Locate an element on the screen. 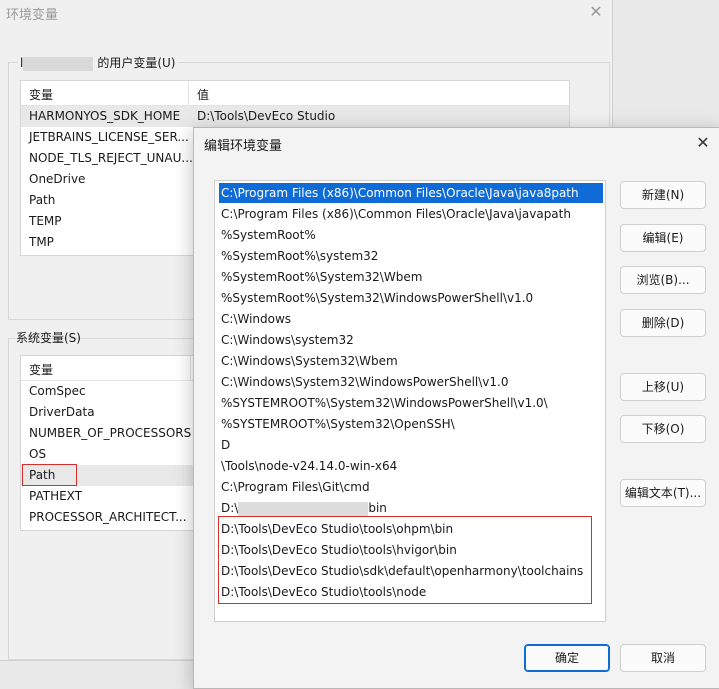 The height and width of the screenshot is (689, 719). list-item: C:\Windows\system32 is located at coordinates (411, 340).